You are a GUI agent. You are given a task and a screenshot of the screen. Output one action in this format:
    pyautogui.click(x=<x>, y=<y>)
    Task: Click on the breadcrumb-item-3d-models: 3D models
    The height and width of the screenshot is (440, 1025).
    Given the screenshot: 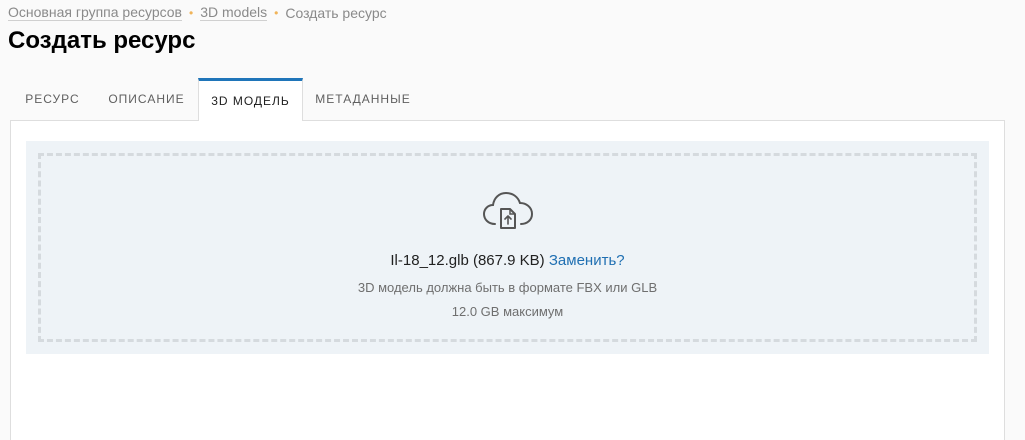 What is the action you would take?
    pyautogui.click(x=234, y=12)
    